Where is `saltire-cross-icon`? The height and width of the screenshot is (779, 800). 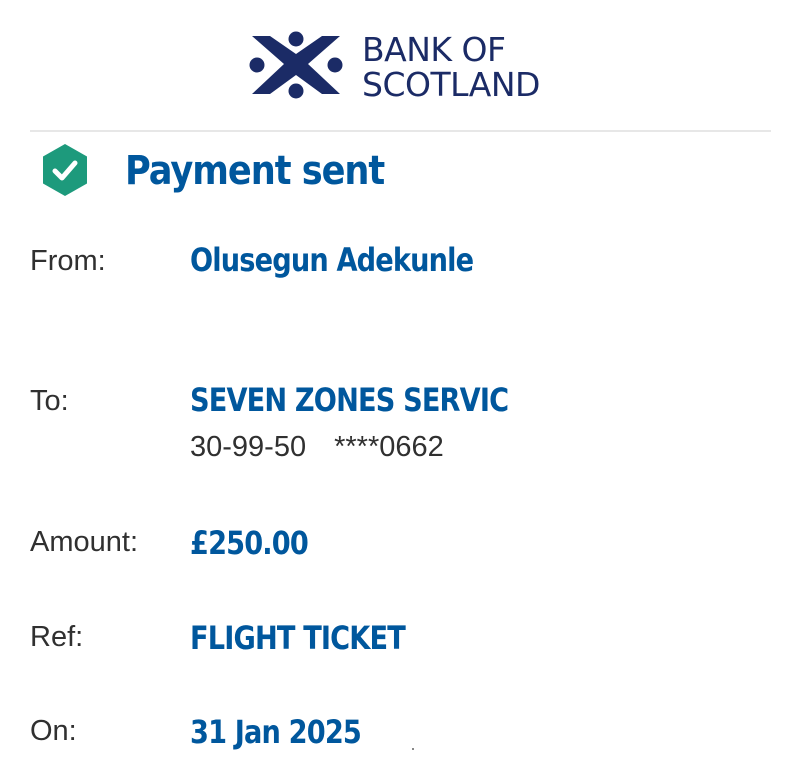
saltire-cross-icon is located at coordinates (296, 65).